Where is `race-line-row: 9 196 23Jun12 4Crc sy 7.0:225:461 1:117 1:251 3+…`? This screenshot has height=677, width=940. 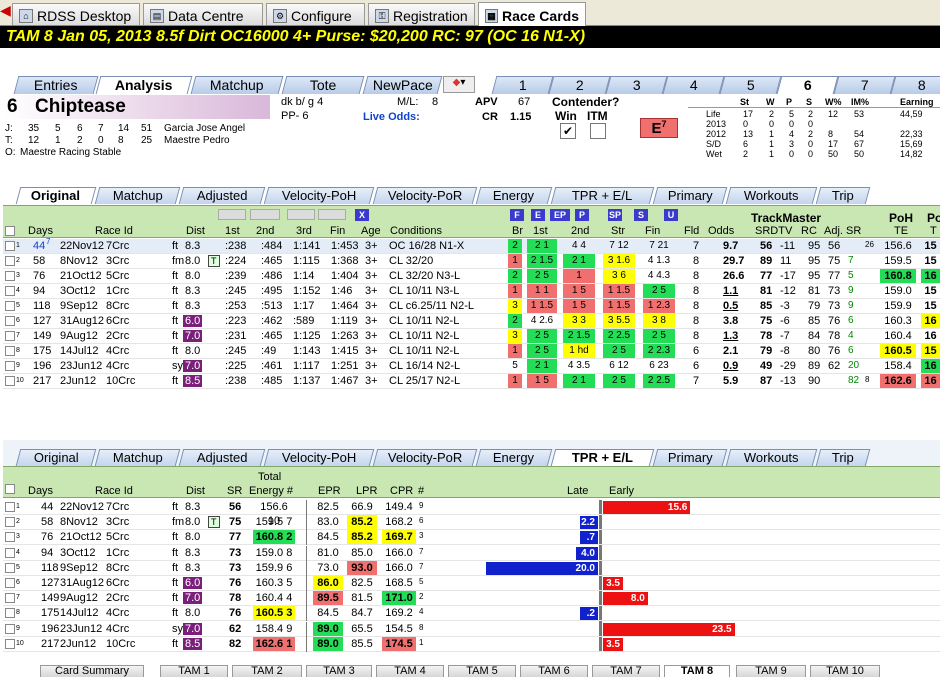
race-line-row: 9 196 23Jun12 4Crc sy 7.0:225:461 1:117 1:251 3+… is located at coordinates (471, 366).